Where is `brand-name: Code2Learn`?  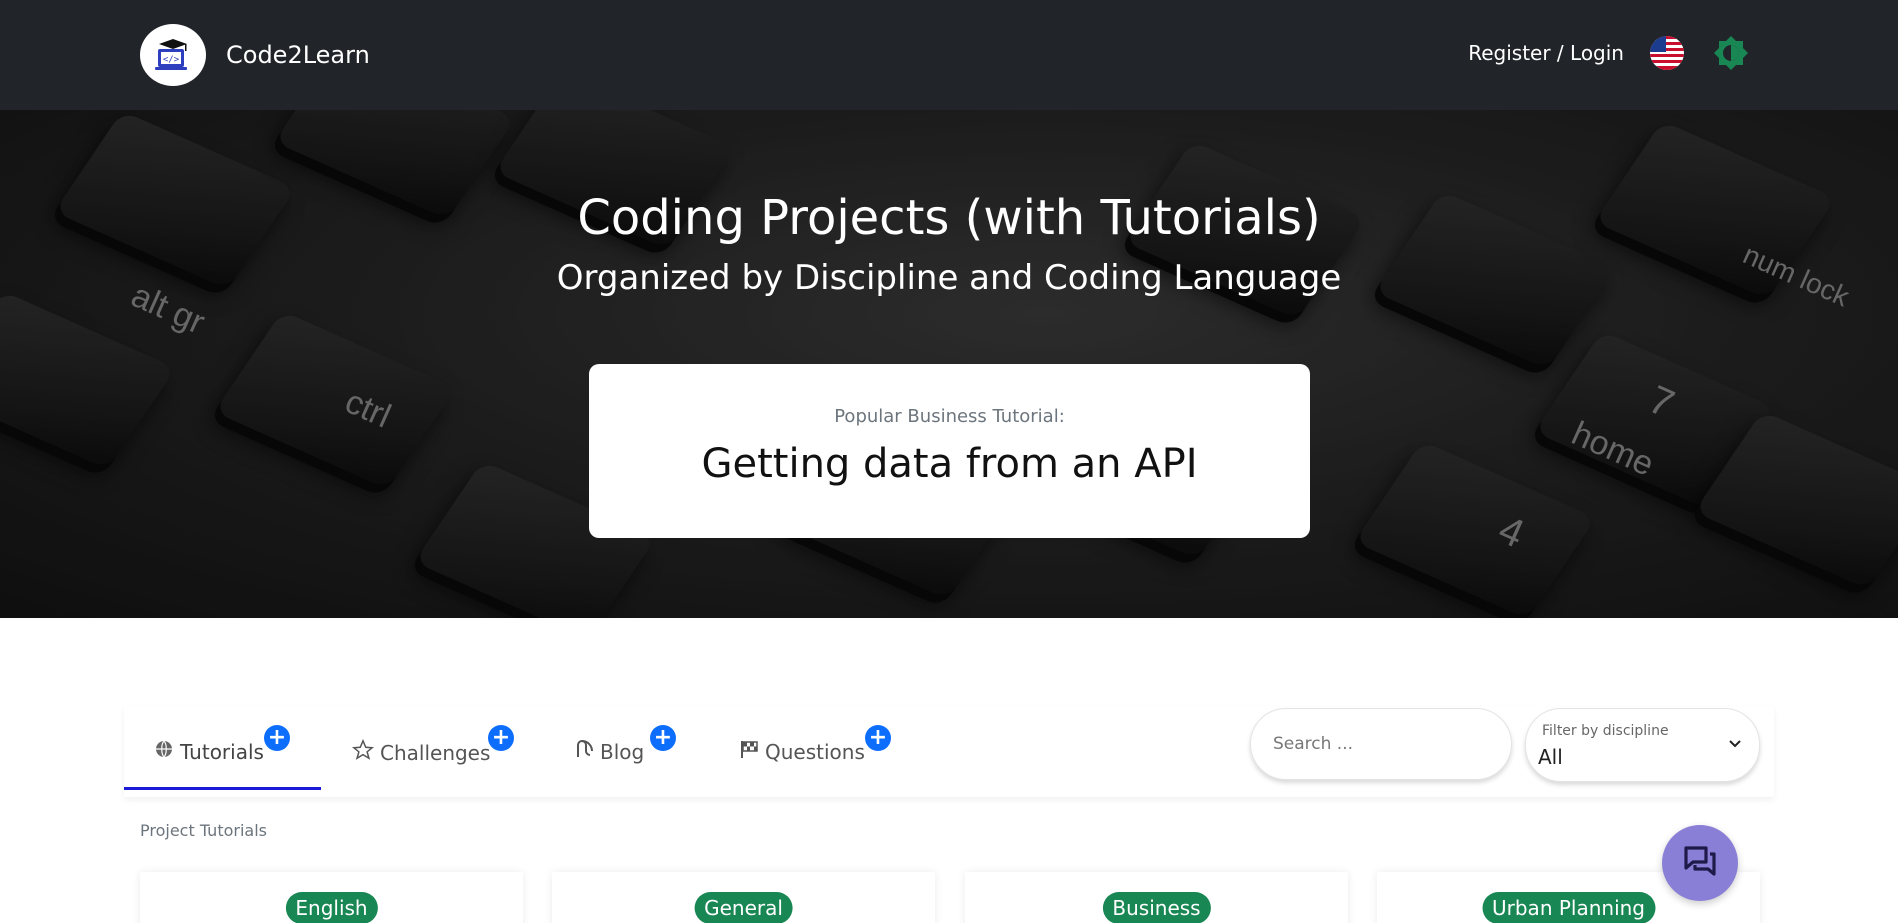
brand-name: Code2Learn is located at coordinates (298, 55).